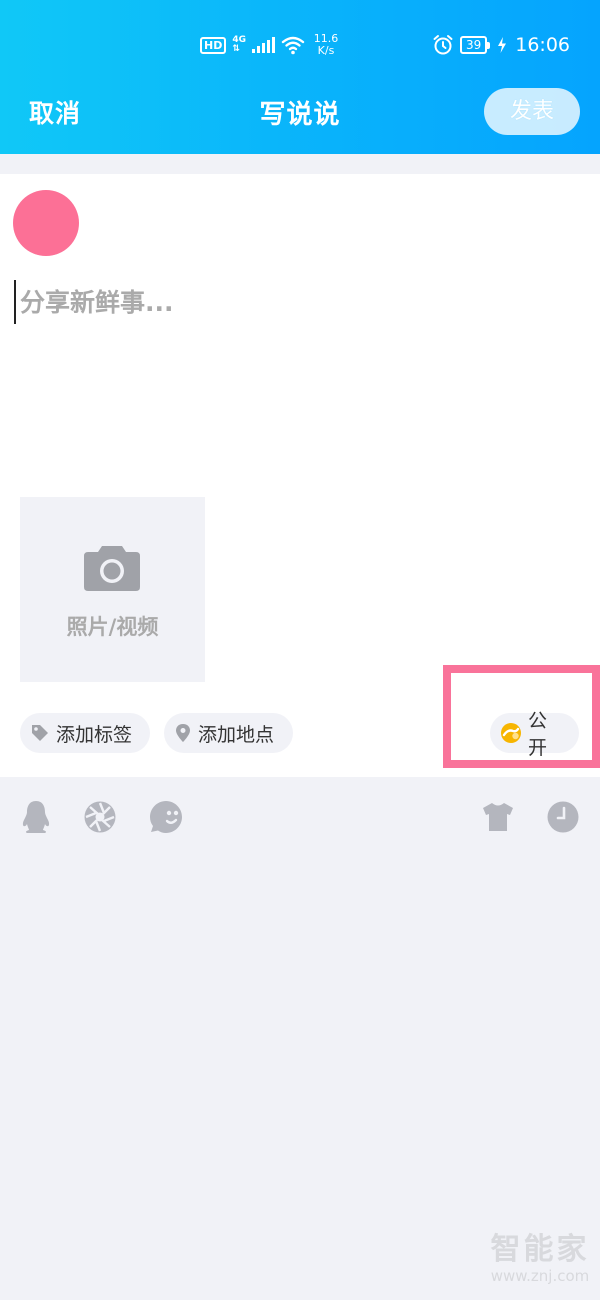 This screenshot has width=600, height=1300. I want to click on tshirt-icon, so click(498, 817).